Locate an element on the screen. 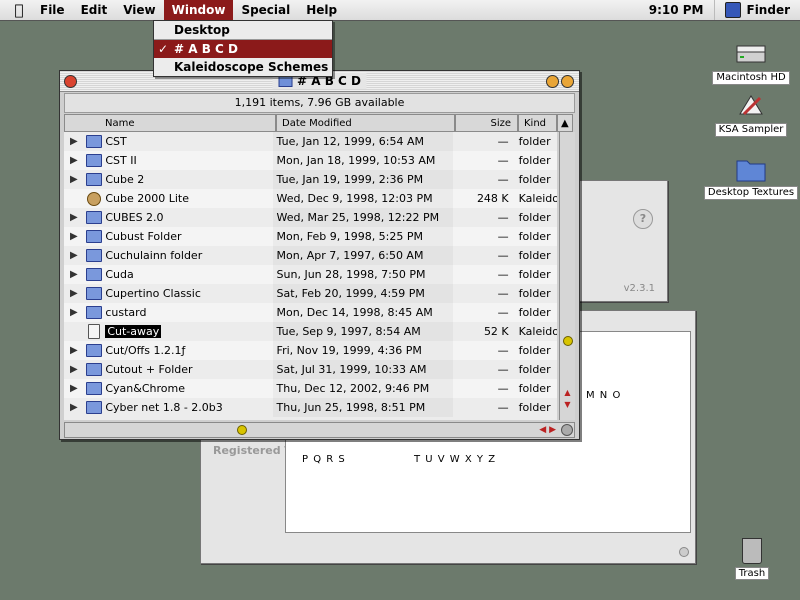 This screenshot has height=600, width=800. menubar-clock: 9:10 PM is located at coordinates (676, 10).